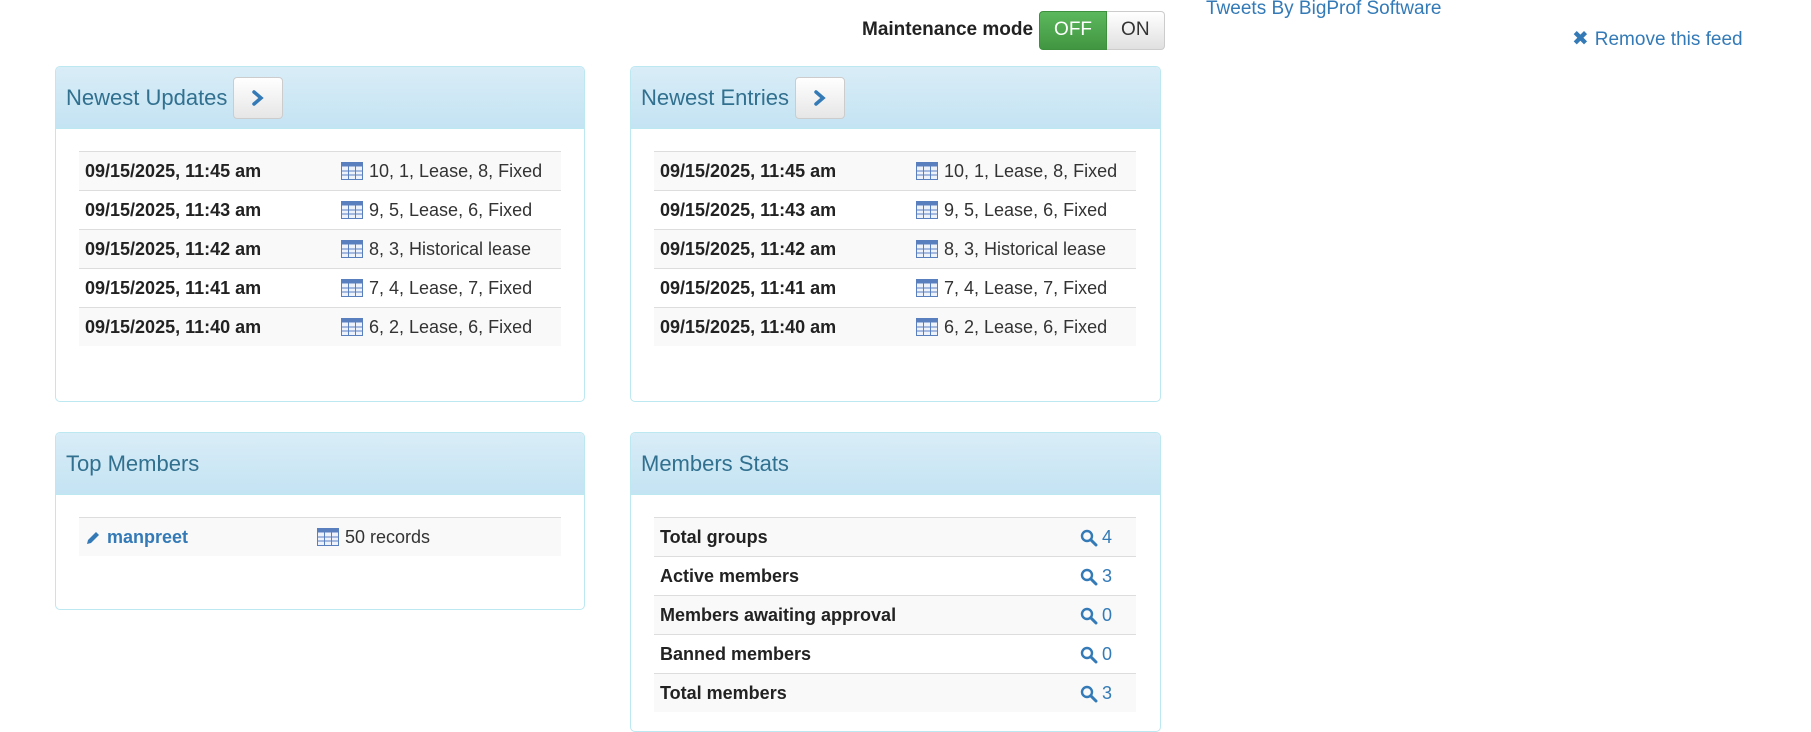 The height and width of the screenshot is (732, 1811). Describe the element at coordinates (1668, 39) in the screenshot. I see `remove-feed-label: Remove this feed` at that location.